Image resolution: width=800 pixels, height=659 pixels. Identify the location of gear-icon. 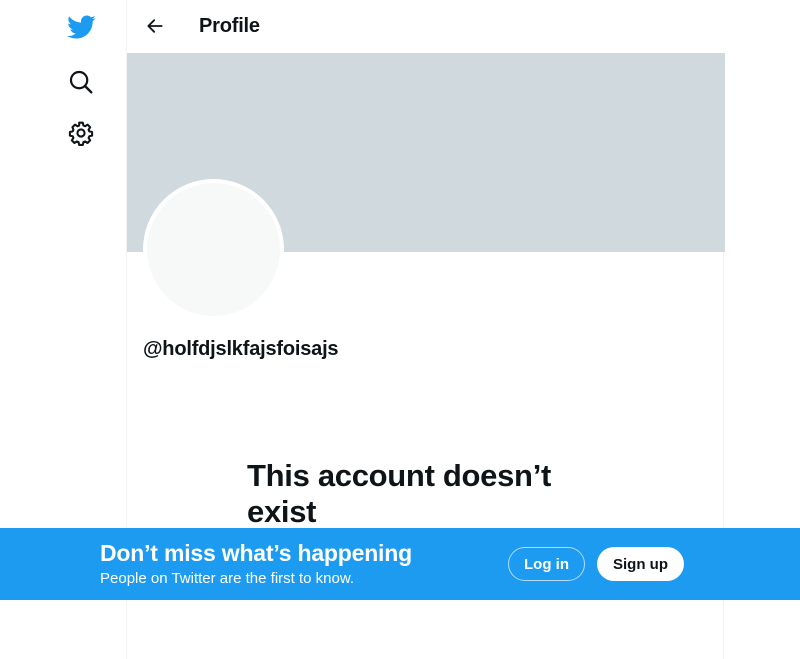
(81, 133).